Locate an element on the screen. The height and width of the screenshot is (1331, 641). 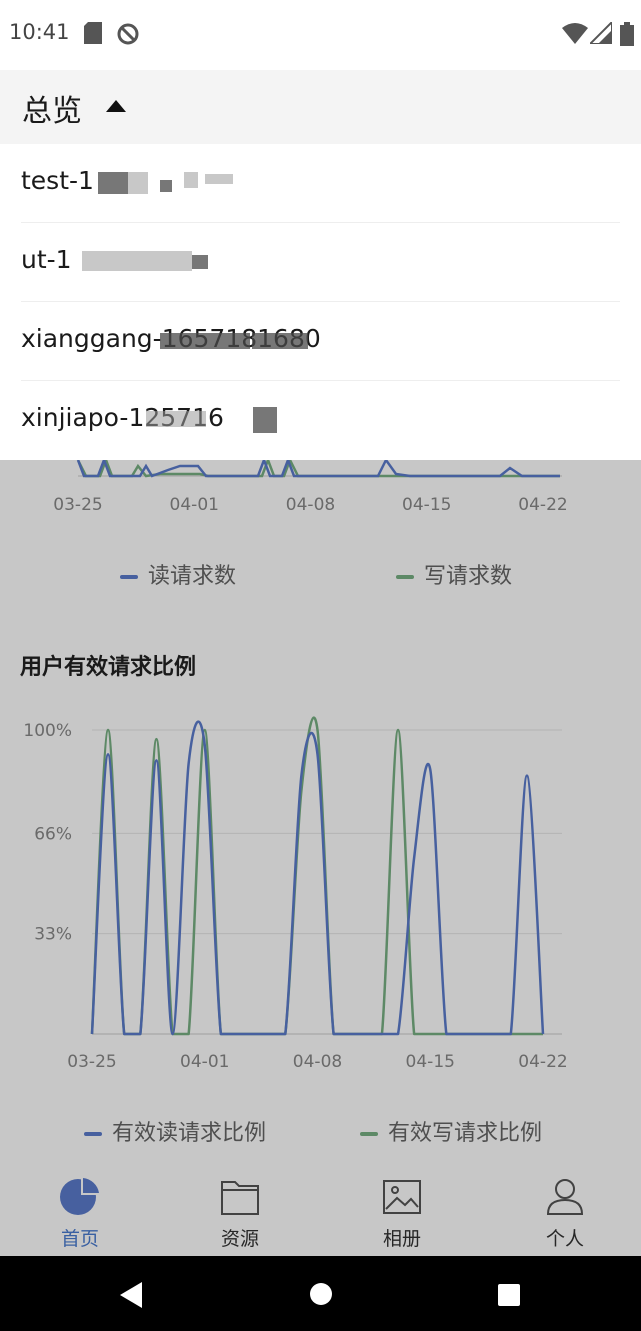
legend-label-read: 读请求数 is located at coordinates (192, 576).